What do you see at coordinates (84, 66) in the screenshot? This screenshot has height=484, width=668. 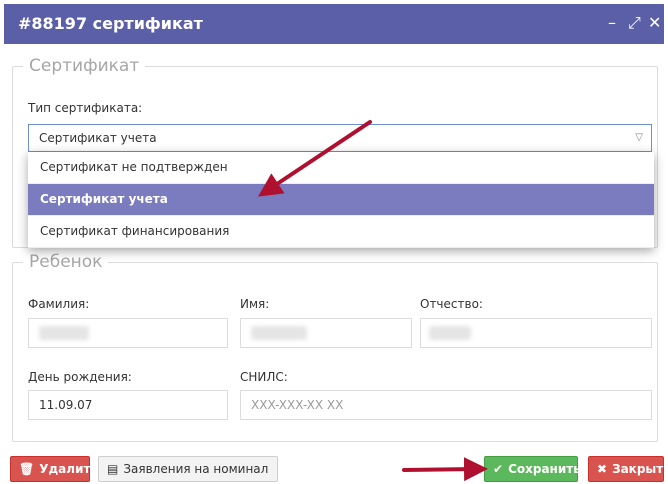 I see `certificate-legend: Сертификат` at bounding box center [84, 66].